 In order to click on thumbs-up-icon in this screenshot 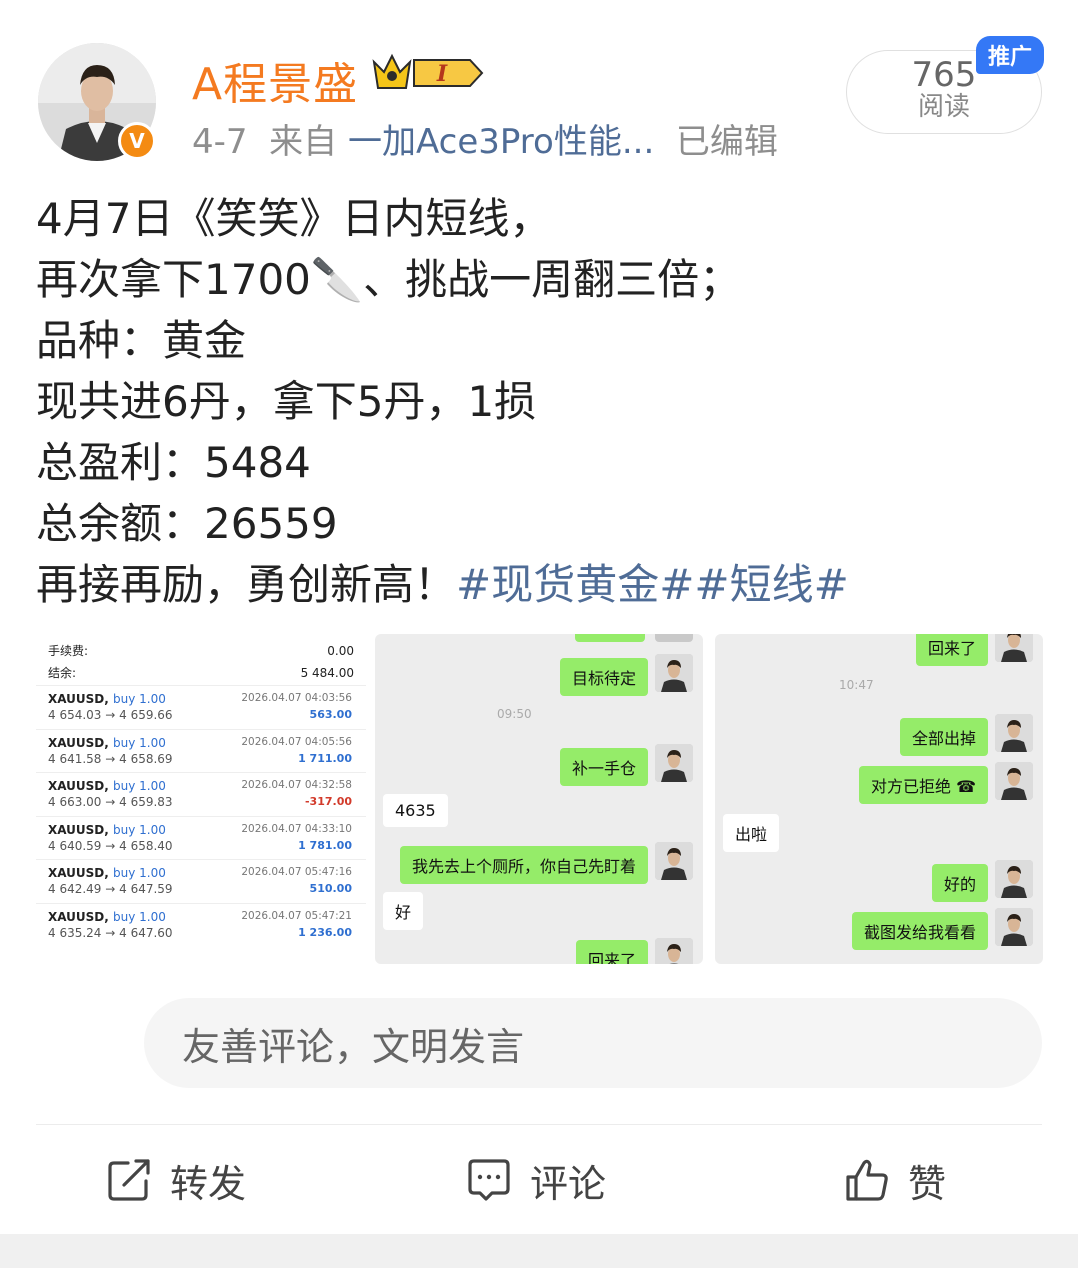, I will do `click(867, 1180)`.